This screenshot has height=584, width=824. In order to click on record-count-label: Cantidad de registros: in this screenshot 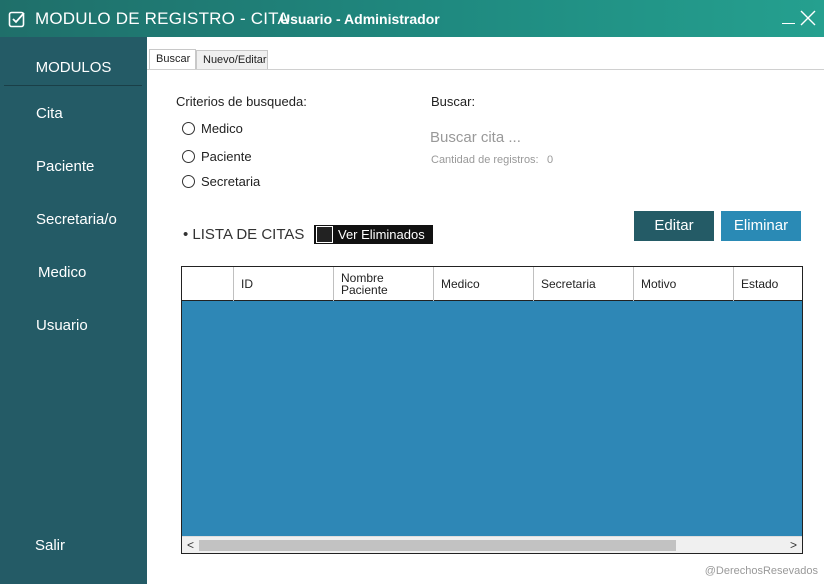, I will do `click(485, 160)`.